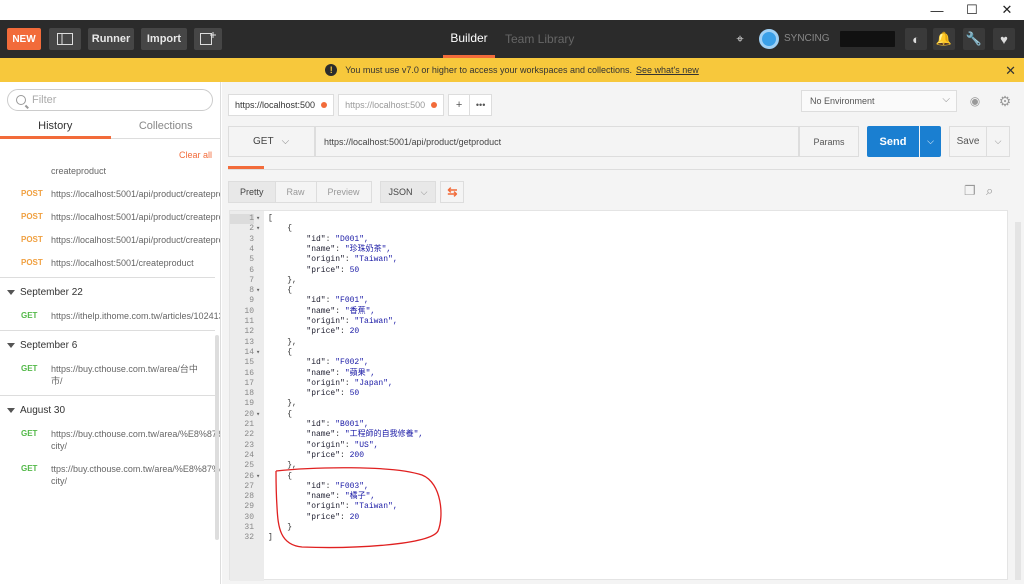  What do you see at coordinates (333, 332) in the screenshot?
I see `code-text: "price": 20` at bounding box center [333, 332].